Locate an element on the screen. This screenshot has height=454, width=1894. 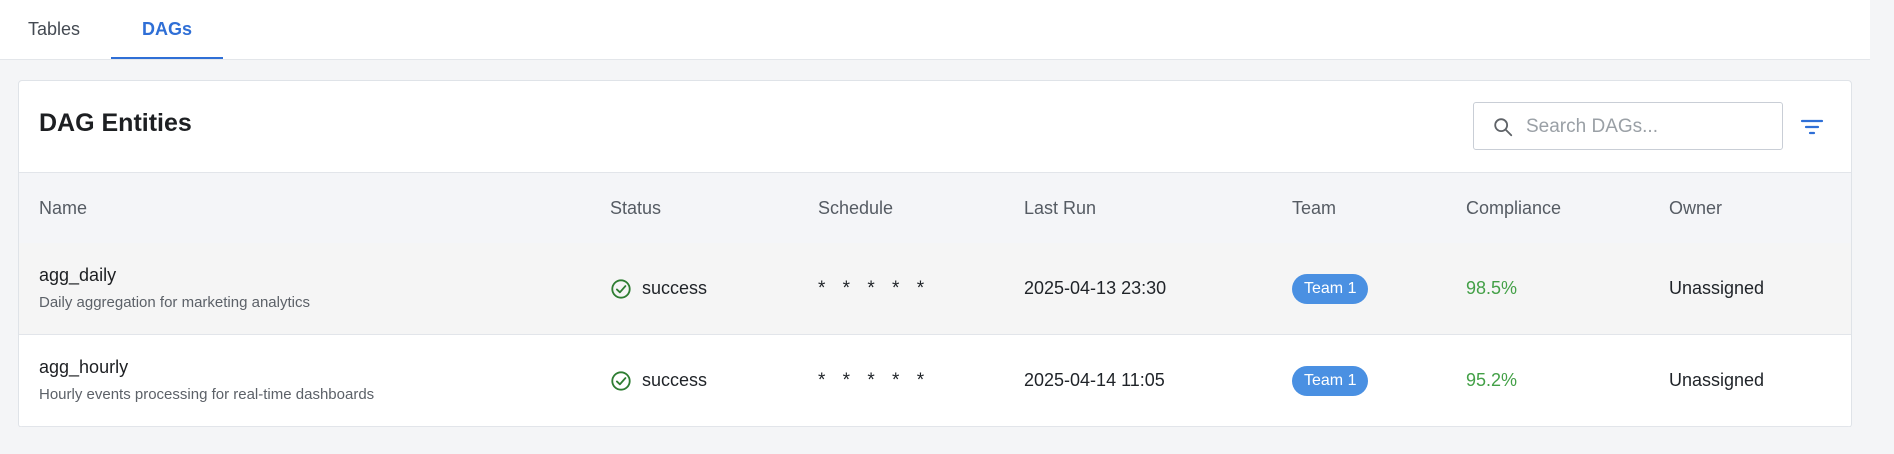
tab-tables: Tables is located at coordinates (54, 29).